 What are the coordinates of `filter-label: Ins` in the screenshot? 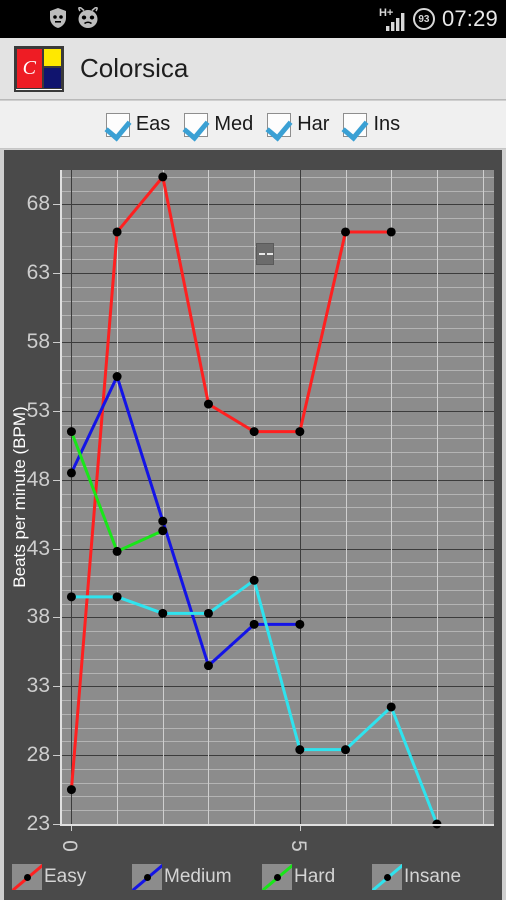 It's located at (387, 124).